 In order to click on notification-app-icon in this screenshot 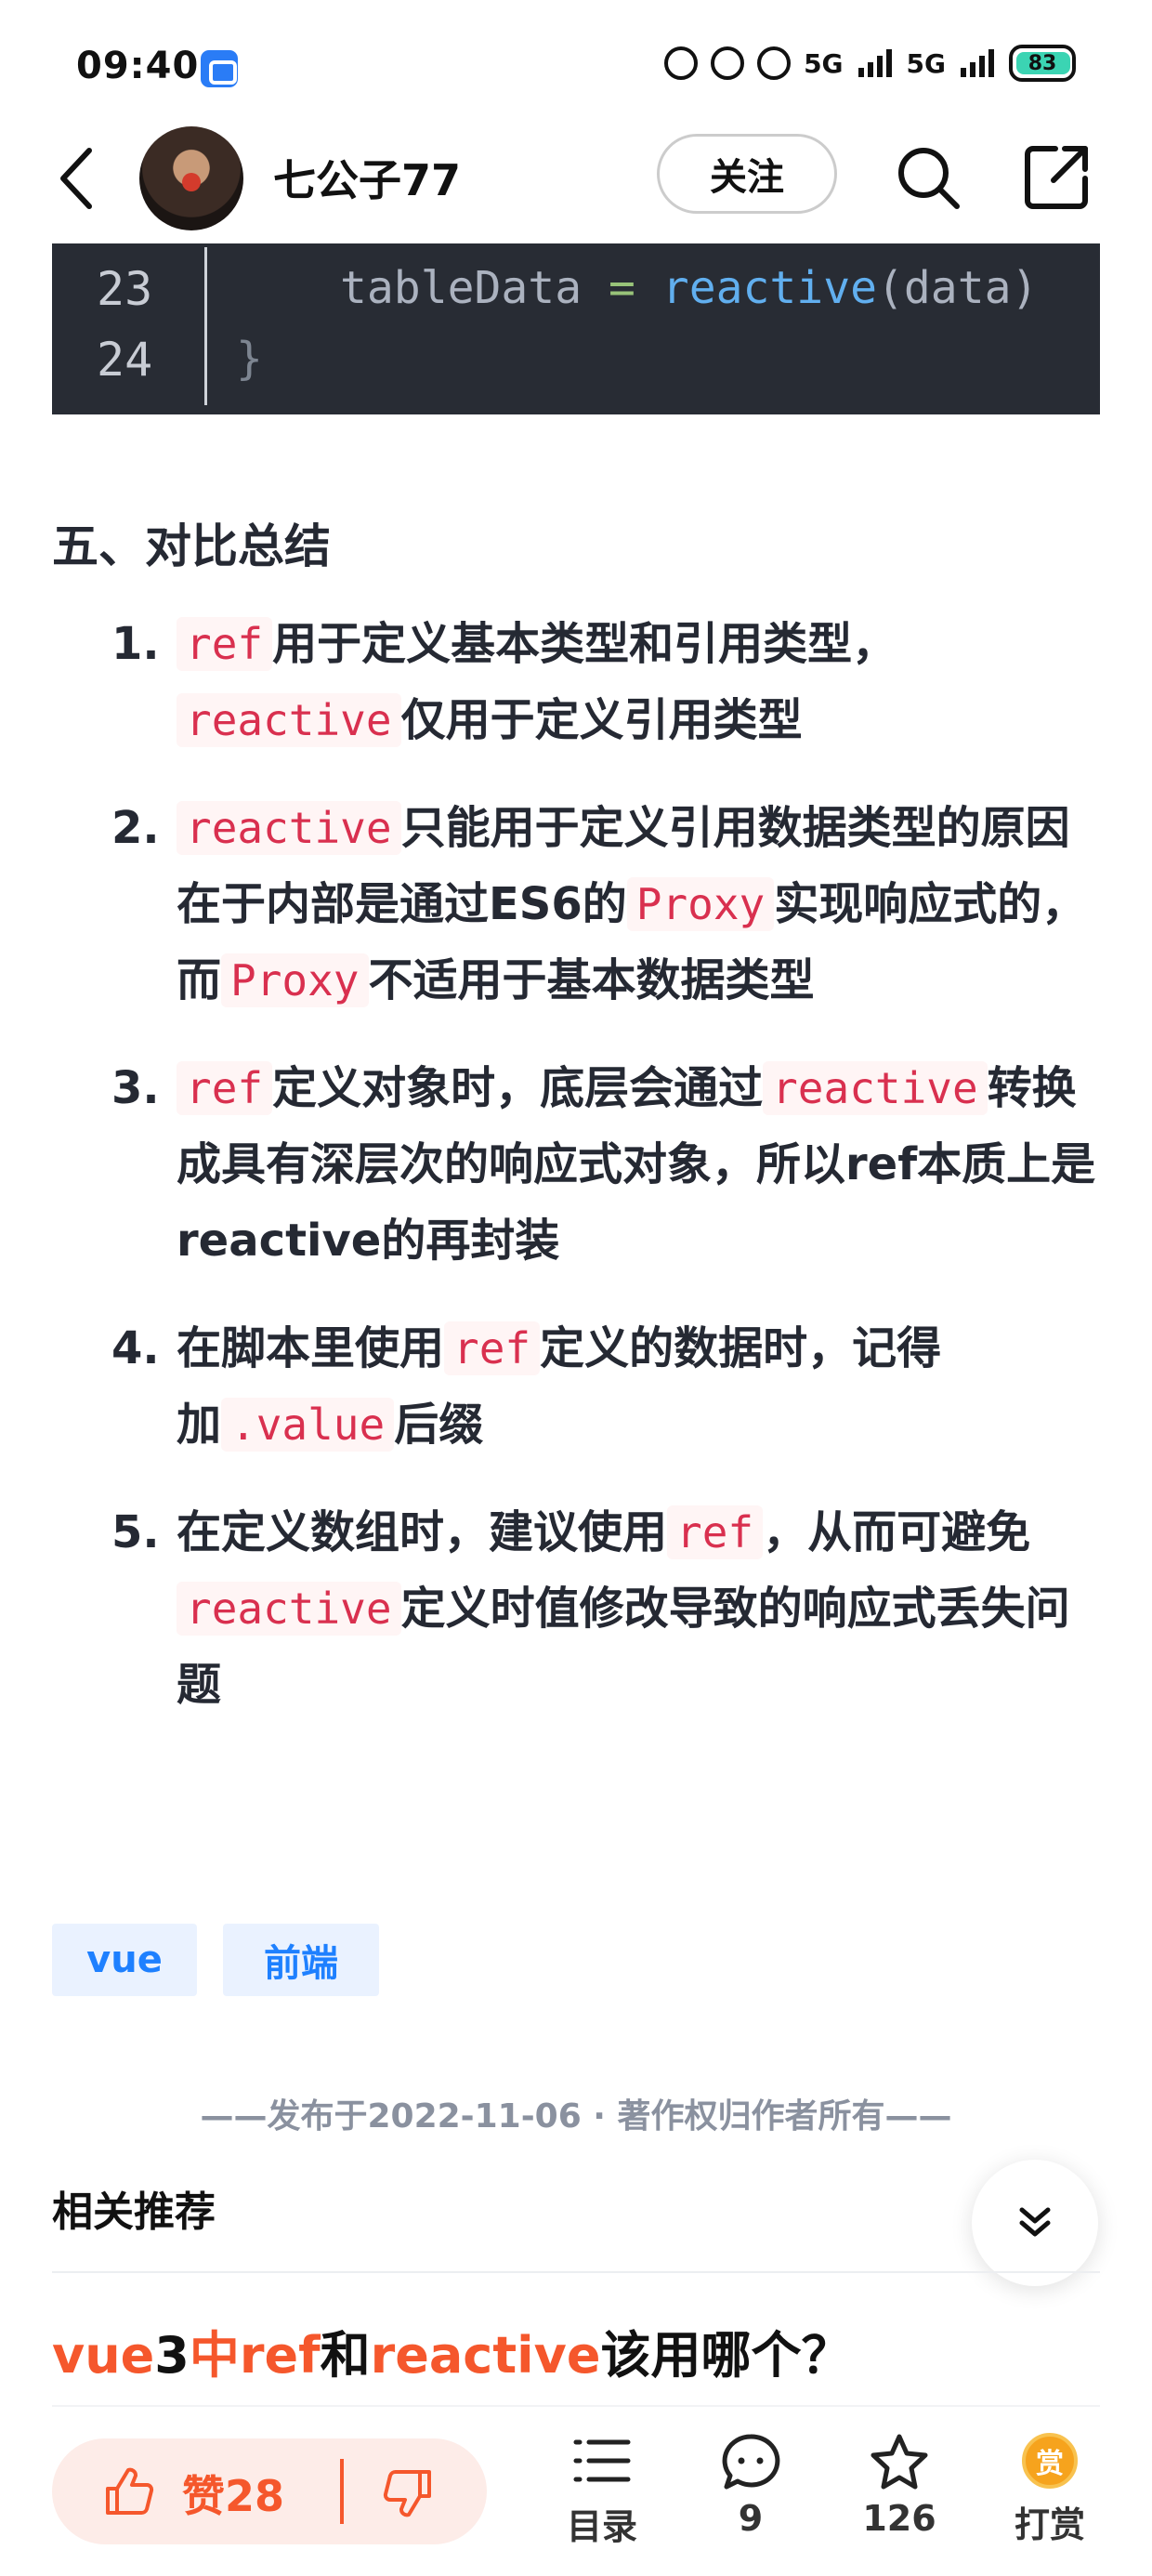, I will do `click(219, 68)`.